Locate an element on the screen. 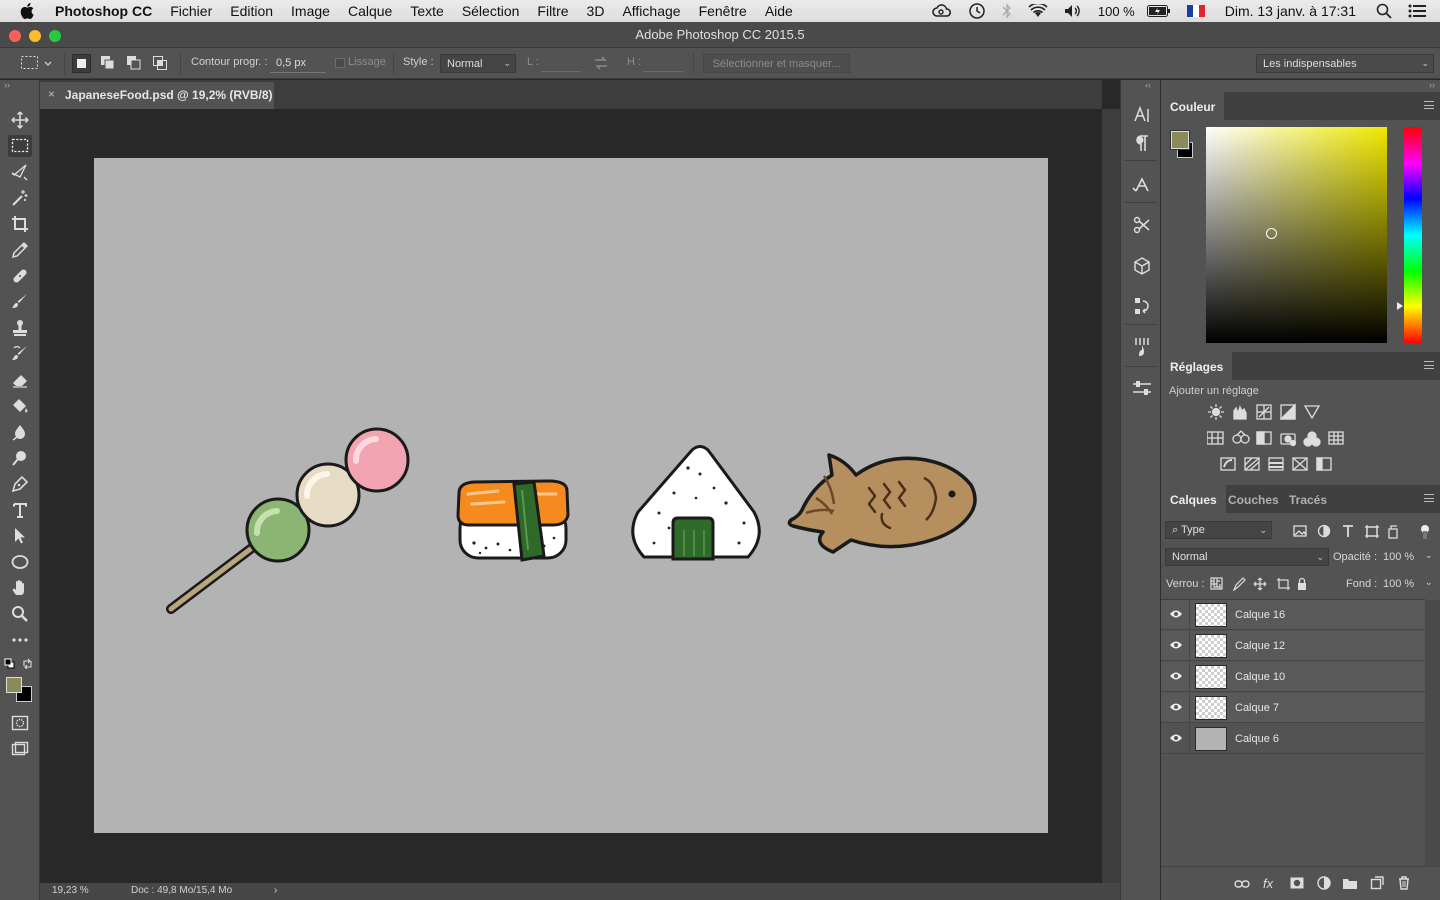 This screenshot has width=1440, height=900. zoom-level: 19,23 % is located at coordinates (70, 890).